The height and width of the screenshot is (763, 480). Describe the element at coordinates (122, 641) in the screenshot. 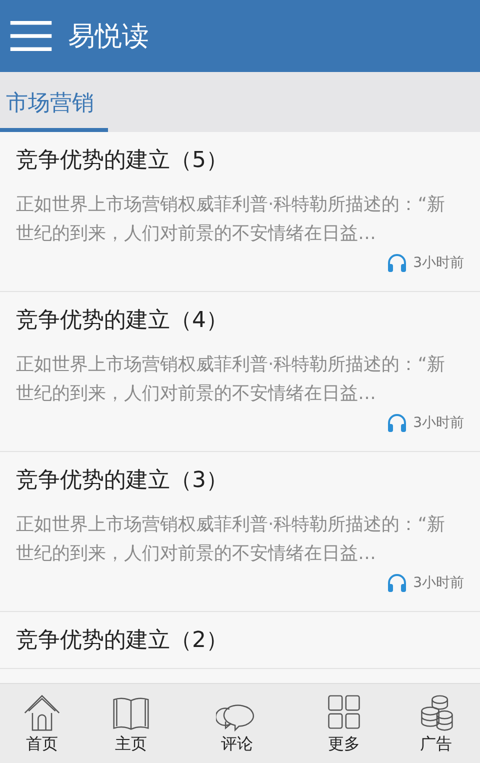

I see `article-title: 竞争优势的建立（2）` at that location.